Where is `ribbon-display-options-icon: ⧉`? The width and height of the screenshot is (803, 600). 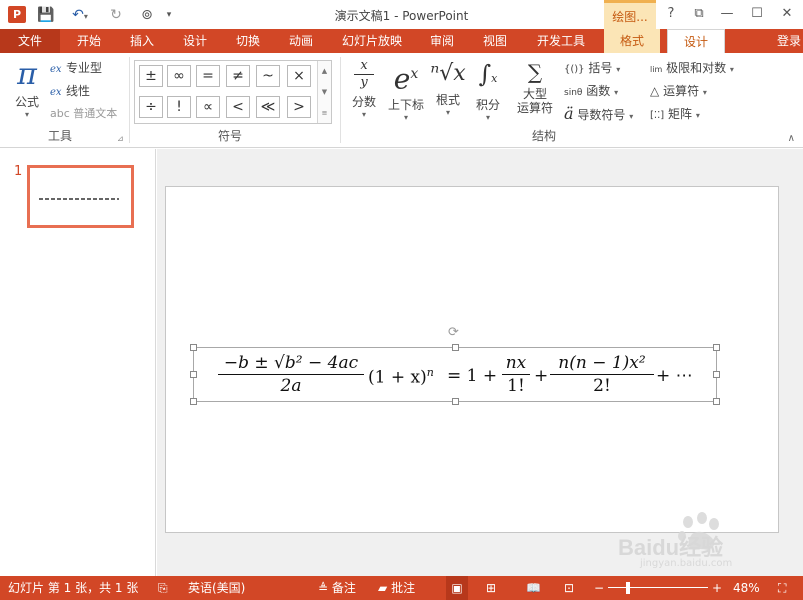
ribbon-display-options-icon: ⧉ is located at coordinates (699, 14).